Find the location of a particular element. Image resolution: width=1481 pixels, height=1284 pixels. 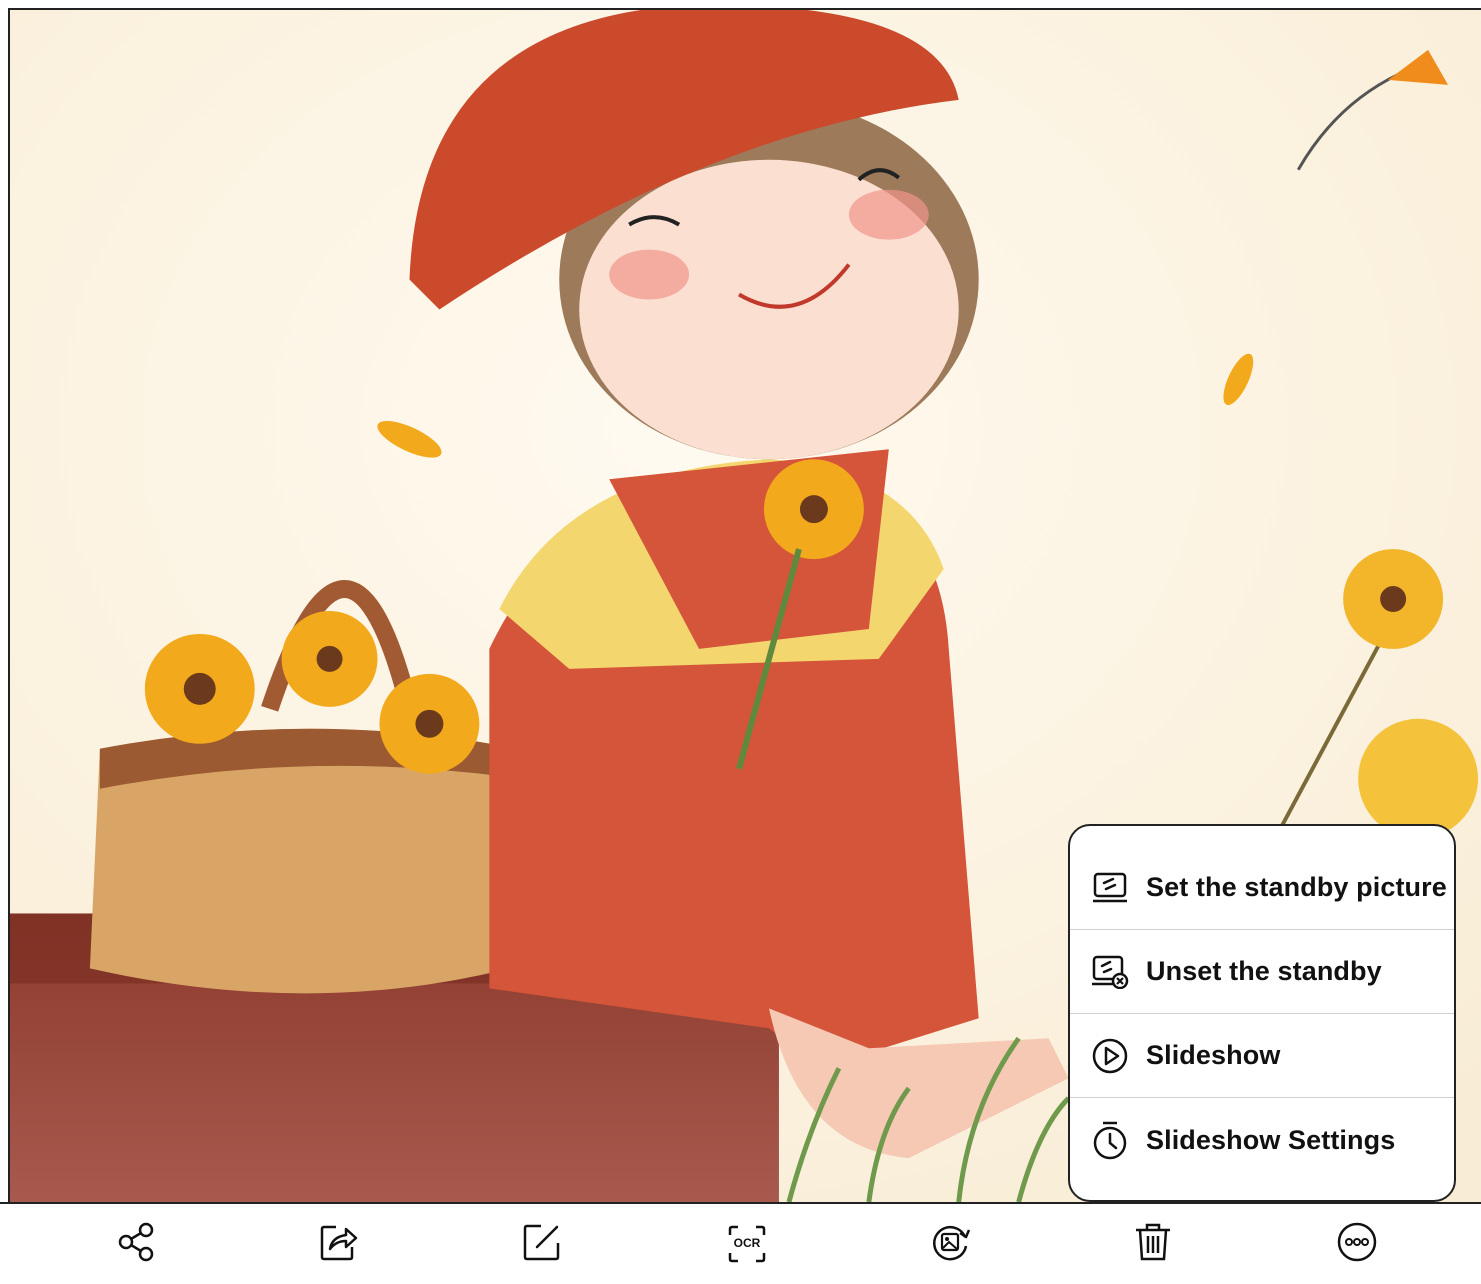

menu-item-set-standby-picture: Set the standby picture is located at coordinates (1262, 878).